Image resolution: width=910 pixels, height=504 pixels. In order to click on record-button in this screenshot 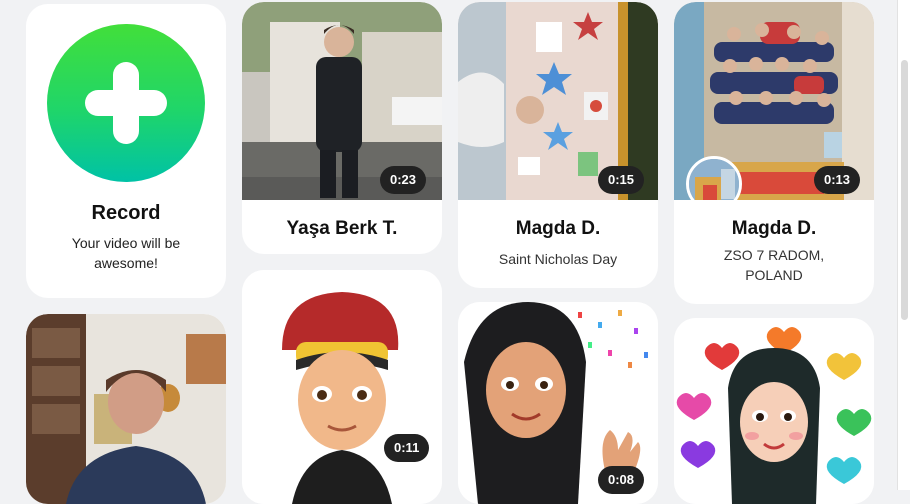, I will do `click(126, 103)`.